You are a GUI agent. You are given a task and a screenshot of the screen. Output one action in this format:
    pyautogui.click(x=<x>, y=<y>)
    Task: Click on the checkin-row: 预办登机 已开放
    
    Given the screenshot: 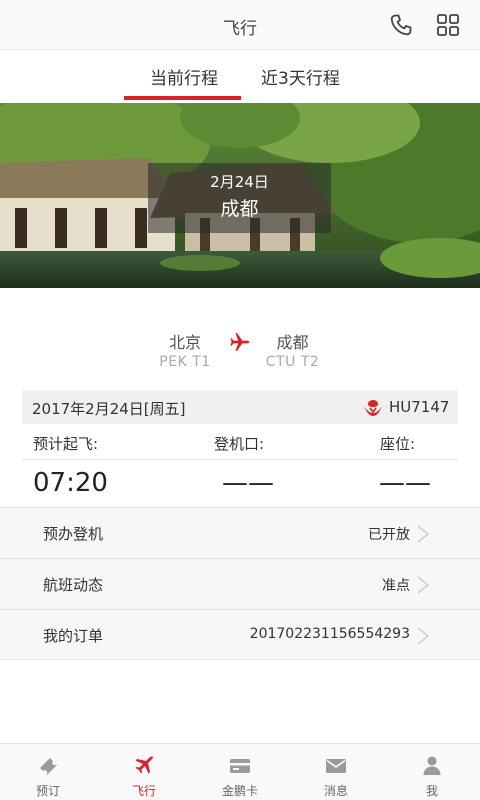 What is the action you would take?
    pyautogui.click(x=240, y=532)
    